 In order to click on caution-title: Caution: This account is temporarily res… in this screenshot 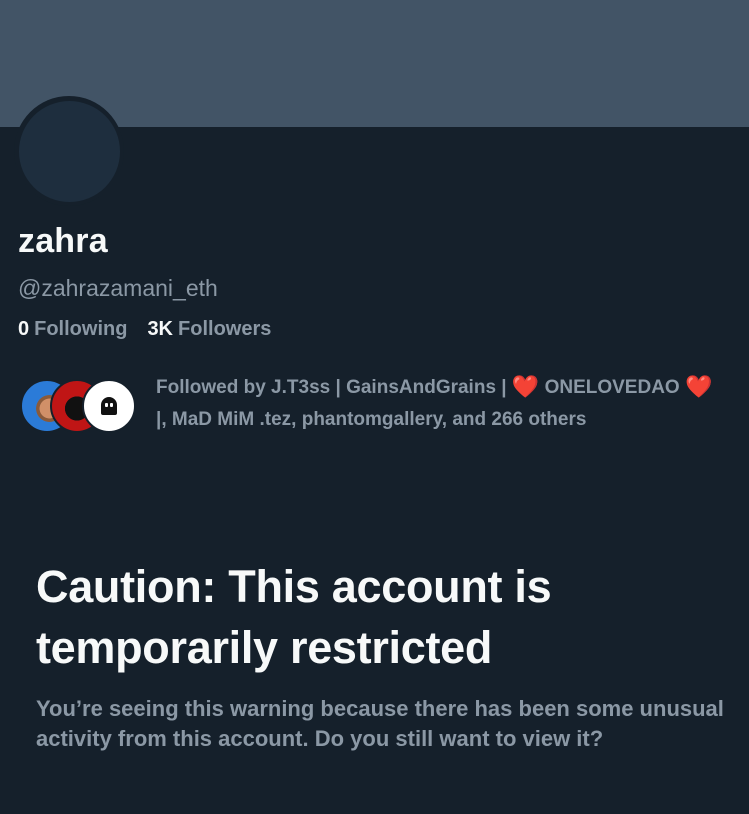, I will do `click(294, 617)`.